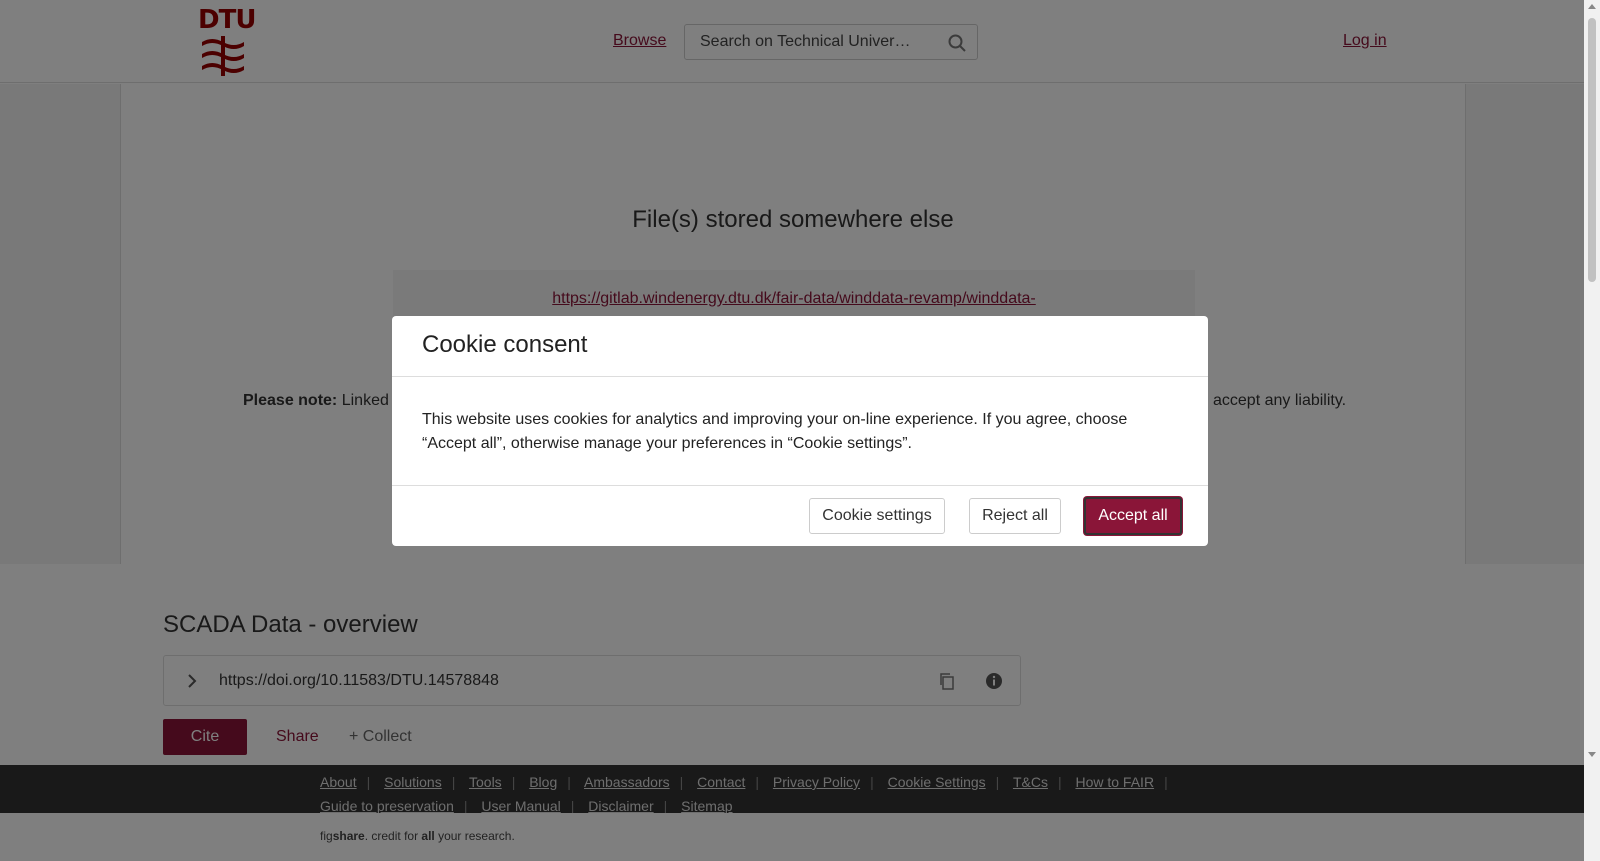  What do you see at coordinates (1592, 754) in the screenshot?
I see `scroll-down-arrow-icon` at bounding box center [1592, 754].